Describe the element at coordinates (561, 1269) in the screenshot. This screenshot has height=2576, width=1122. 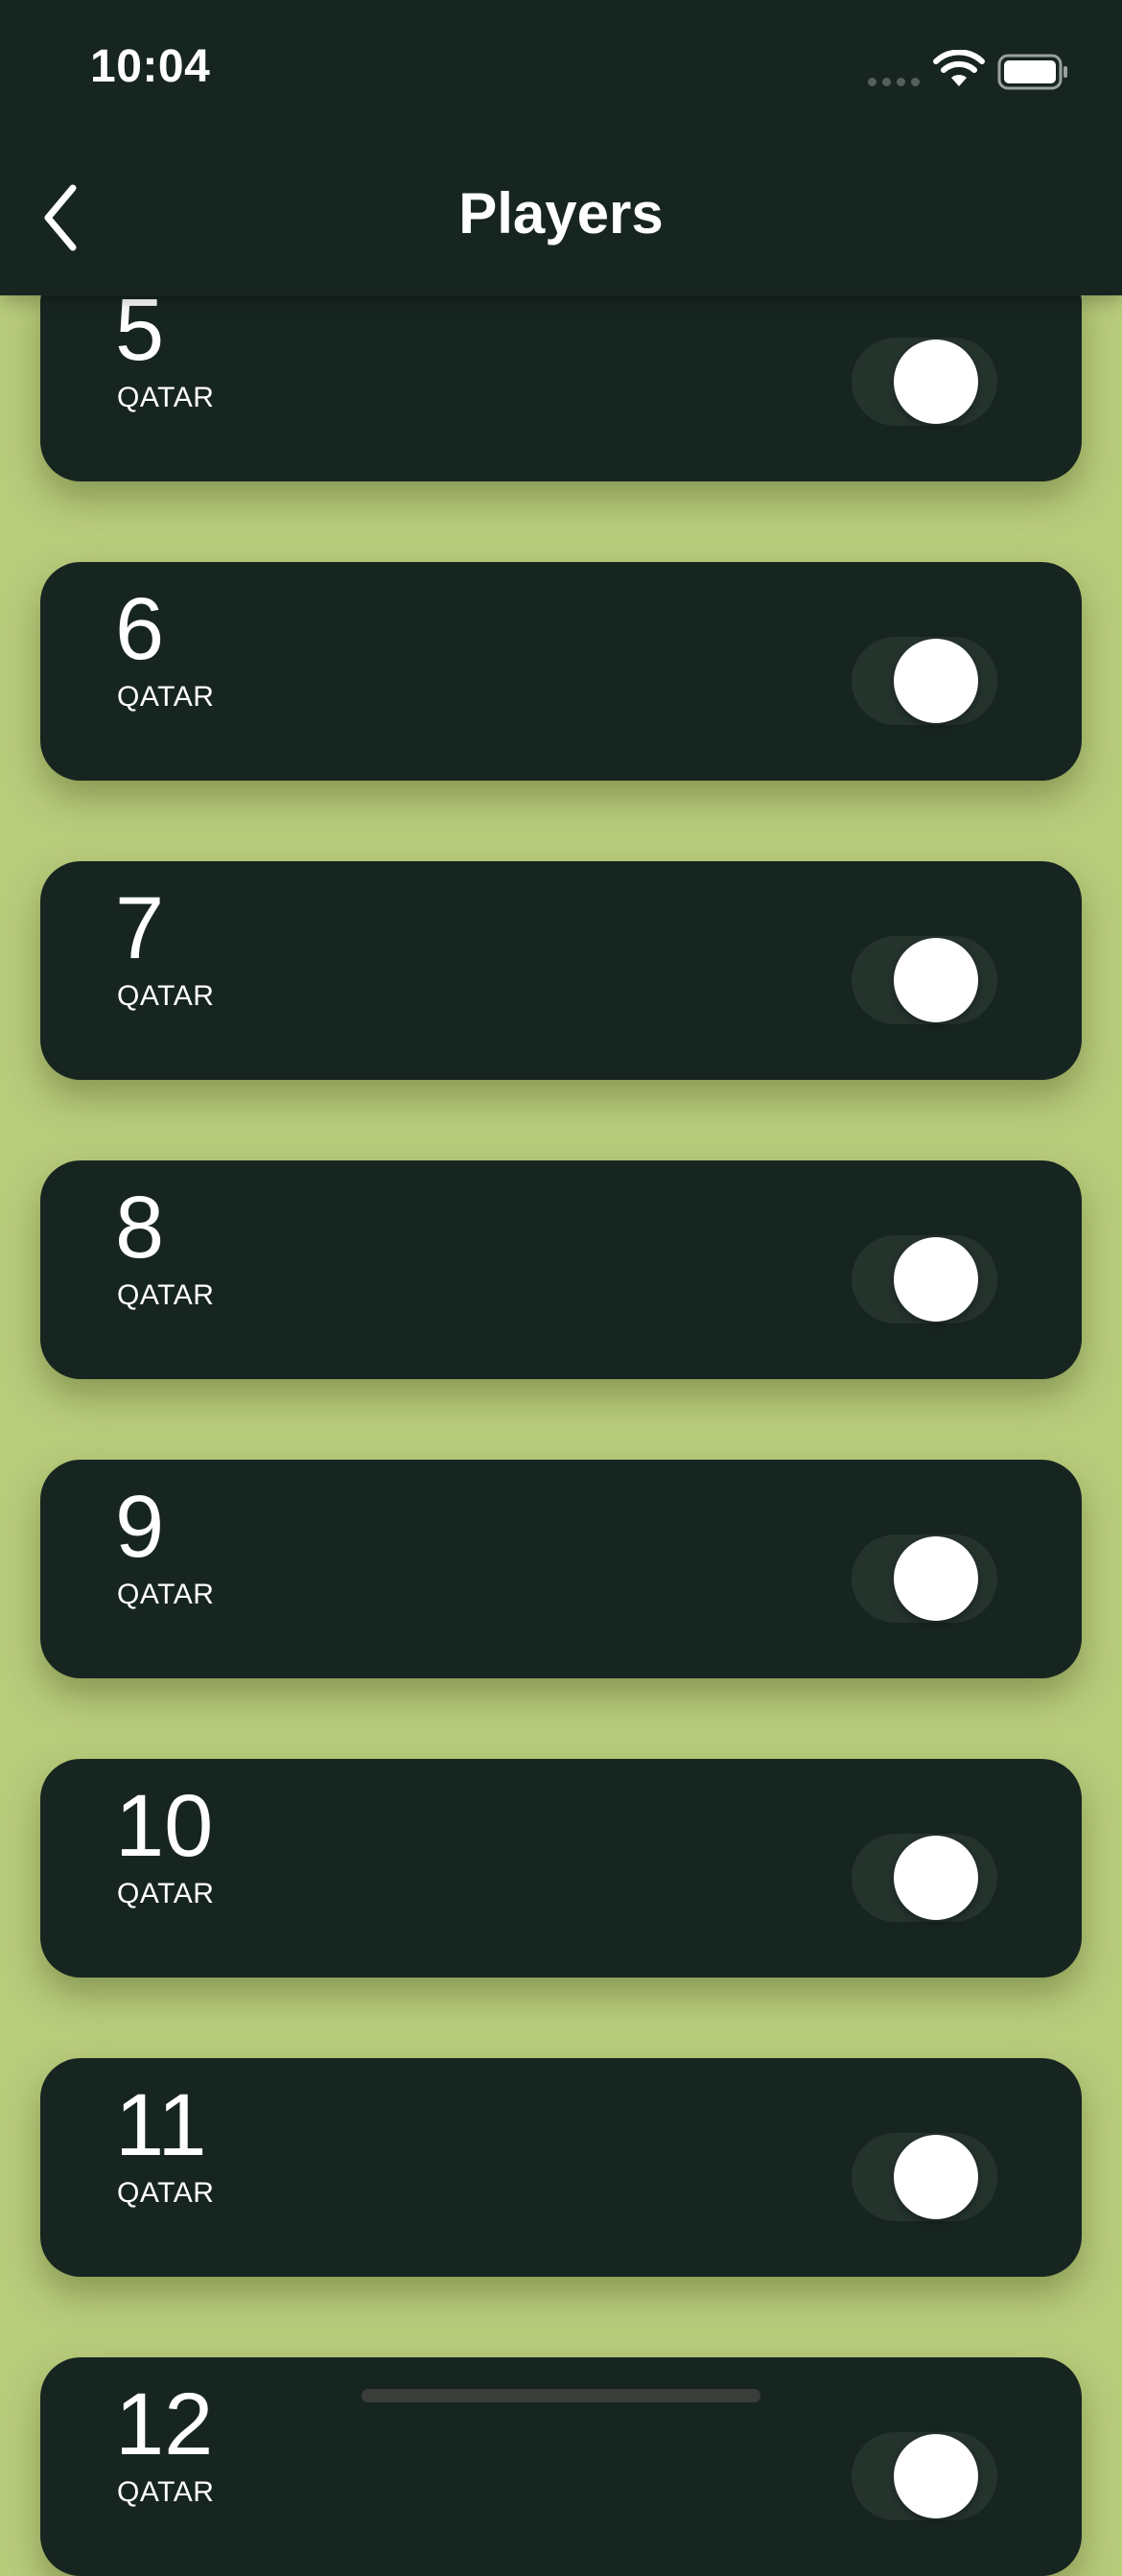
I see `player-card: 8 QATAR` at that location.